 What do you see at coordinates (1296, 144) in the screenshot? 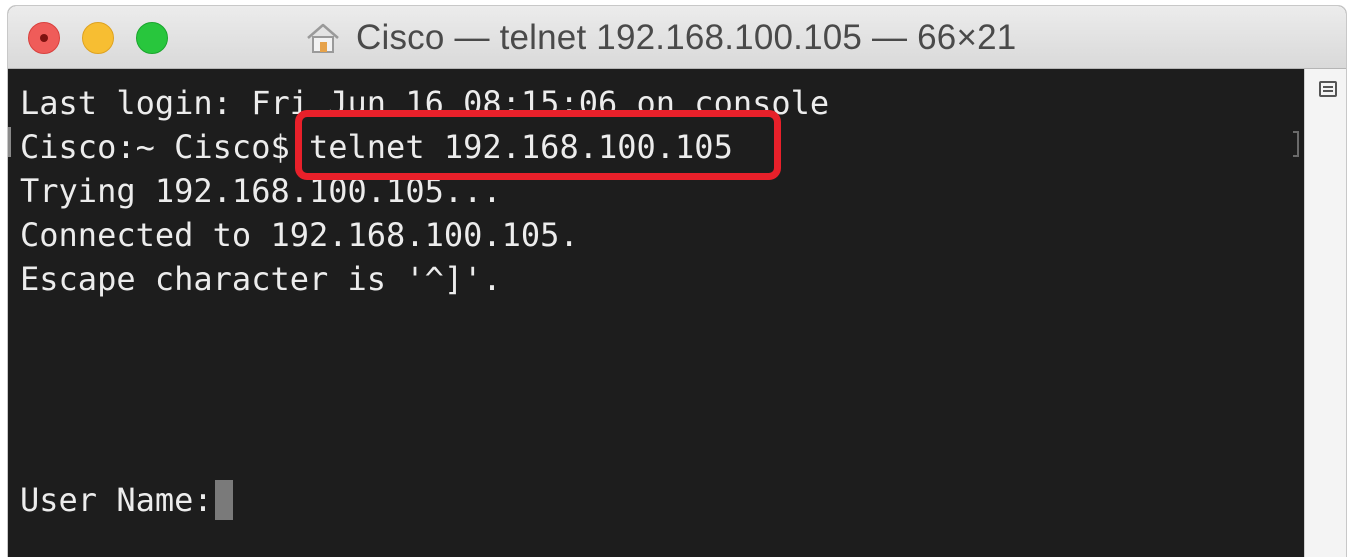
I see `mark-bracket` at bounding box center [1296, 144].